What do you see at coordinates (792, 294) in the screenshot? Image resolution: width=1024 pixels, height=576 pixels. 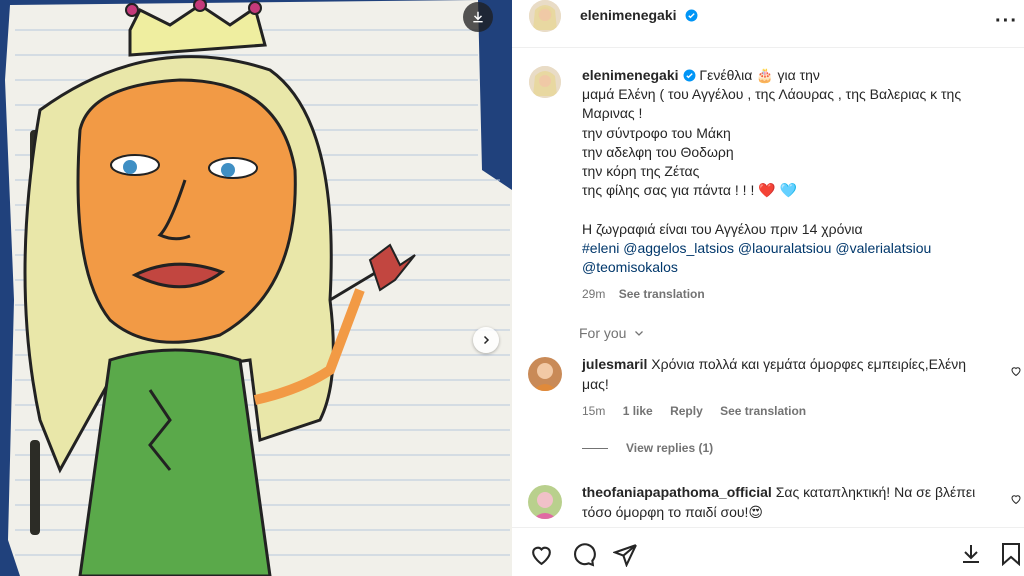 I see `caption-meta: 29m See translation` at bounding box center [792, 294].